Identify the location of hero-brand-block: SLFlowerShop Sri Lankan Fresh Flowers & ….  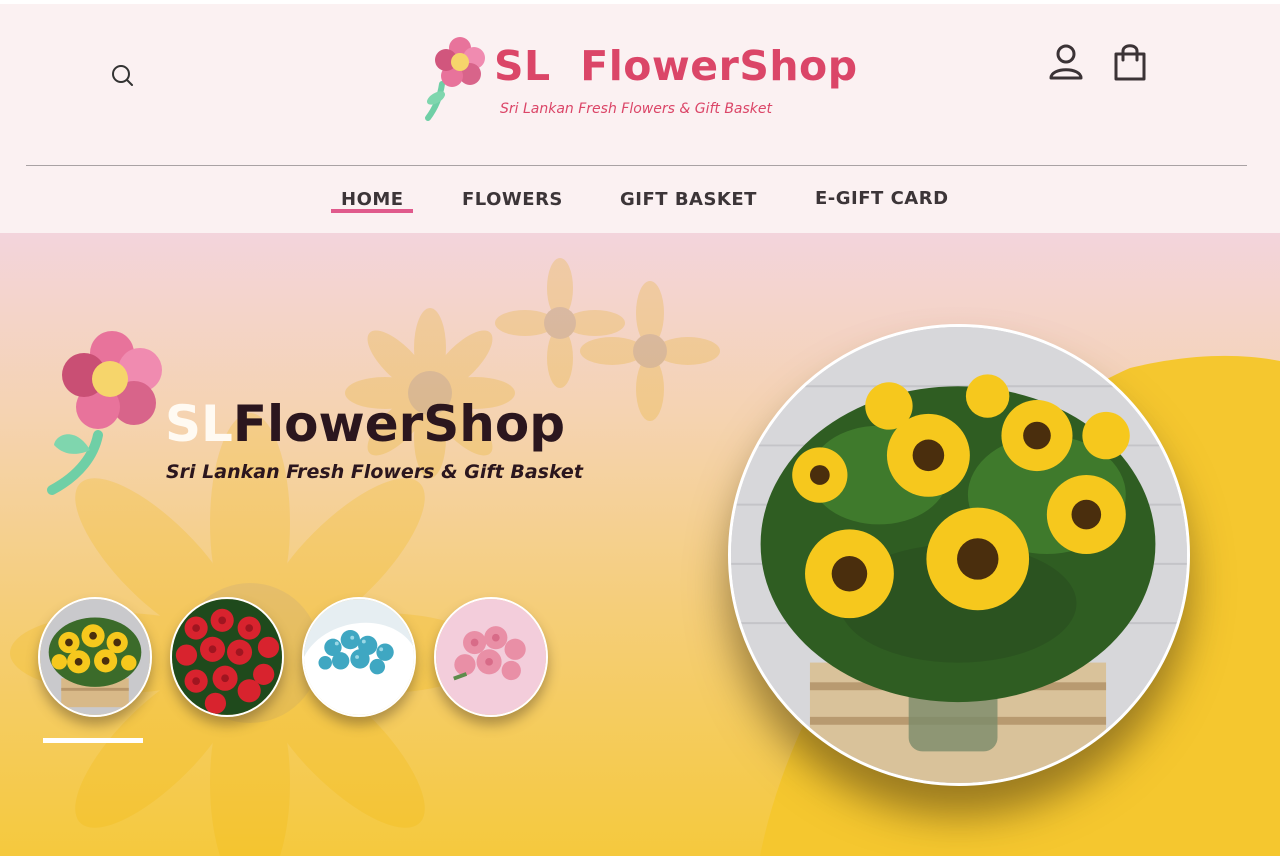
(320, 415).